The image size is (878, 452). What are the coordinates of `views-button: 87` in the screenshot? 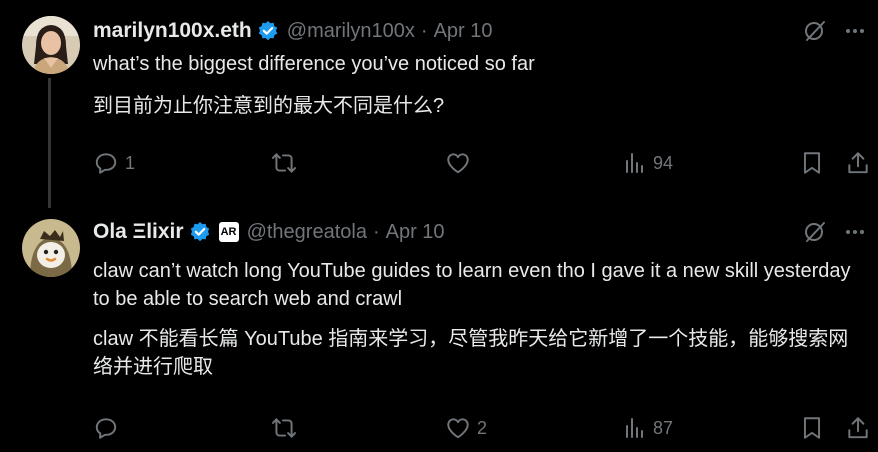 It's located at (648, 428).